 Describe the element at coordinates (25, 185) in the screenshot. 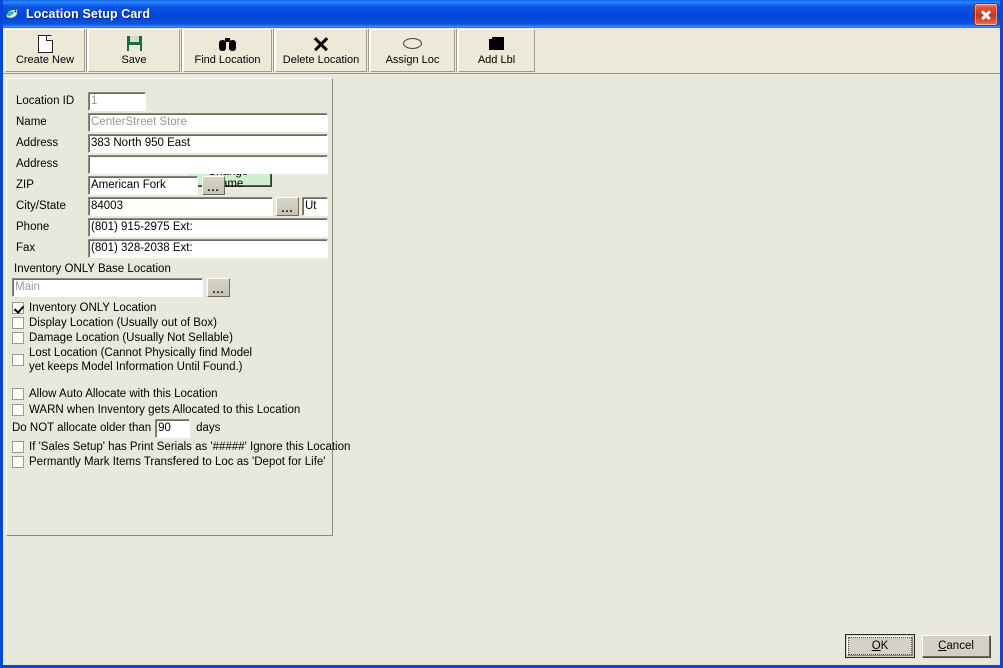

I see `label-zip: ZIP` at that location.